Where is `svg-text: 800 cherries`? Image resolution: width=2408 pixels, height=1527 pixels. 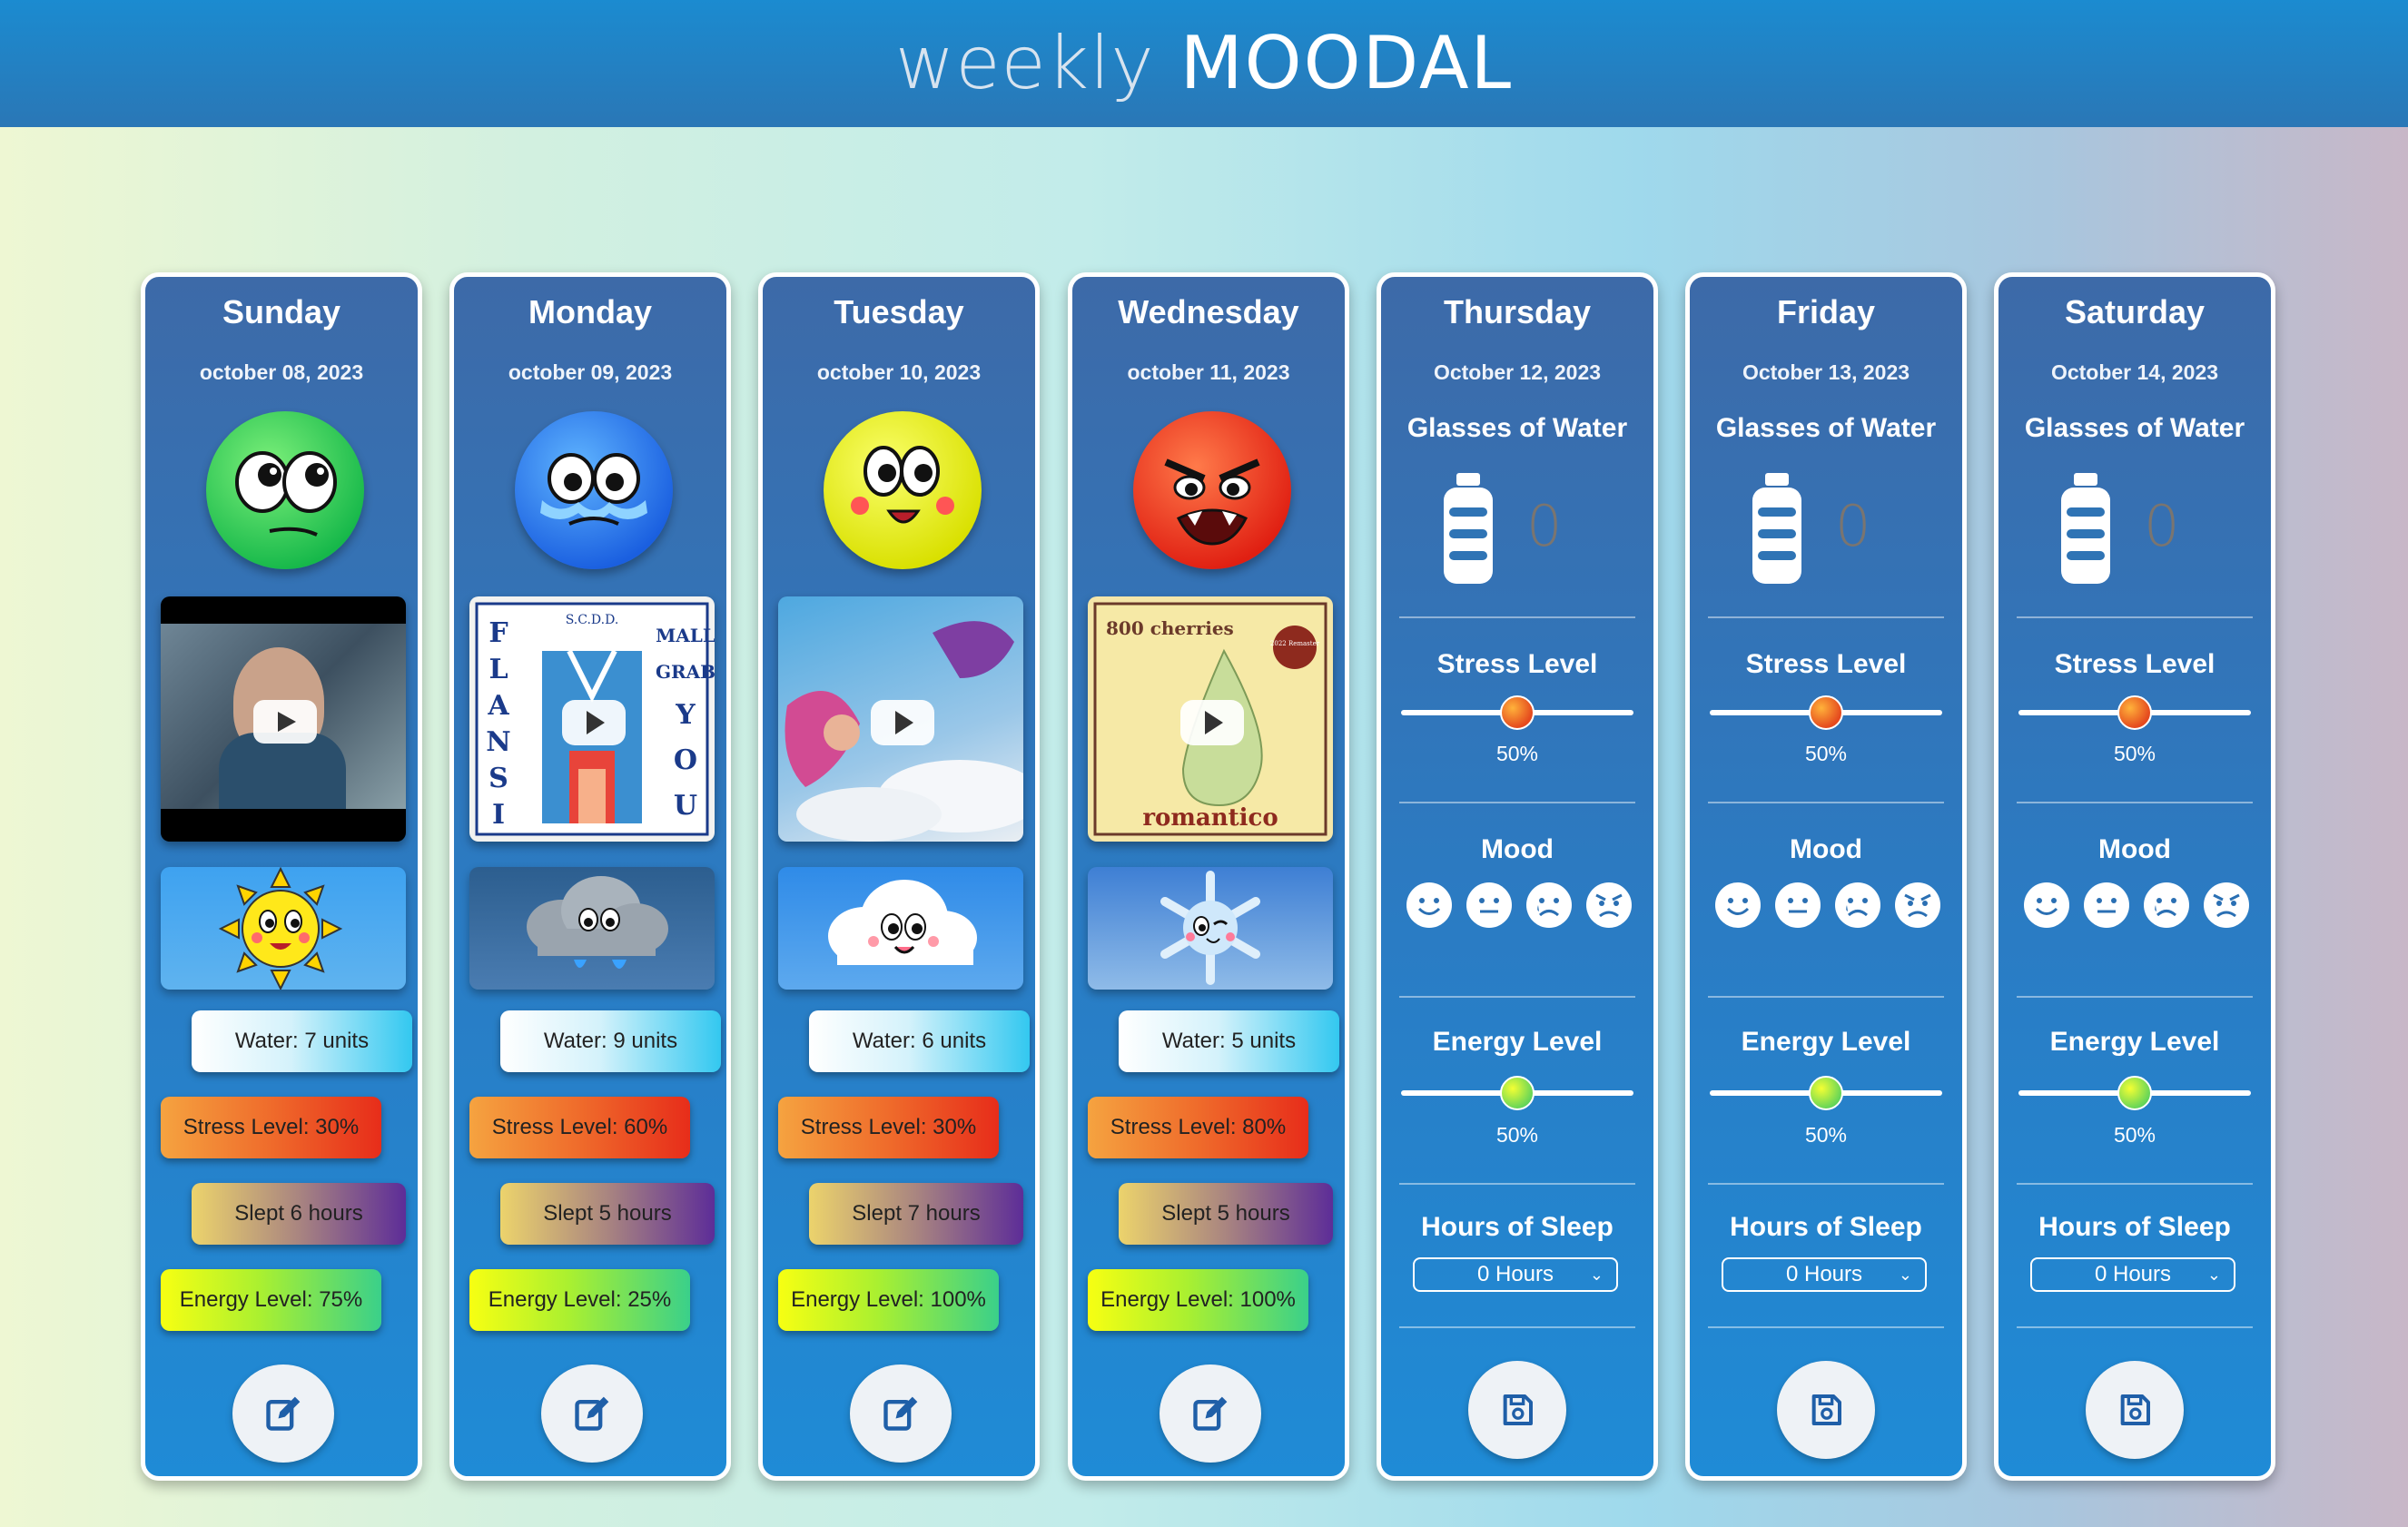 svg-text: 800 cherries is located at coordinates (1170, 628).